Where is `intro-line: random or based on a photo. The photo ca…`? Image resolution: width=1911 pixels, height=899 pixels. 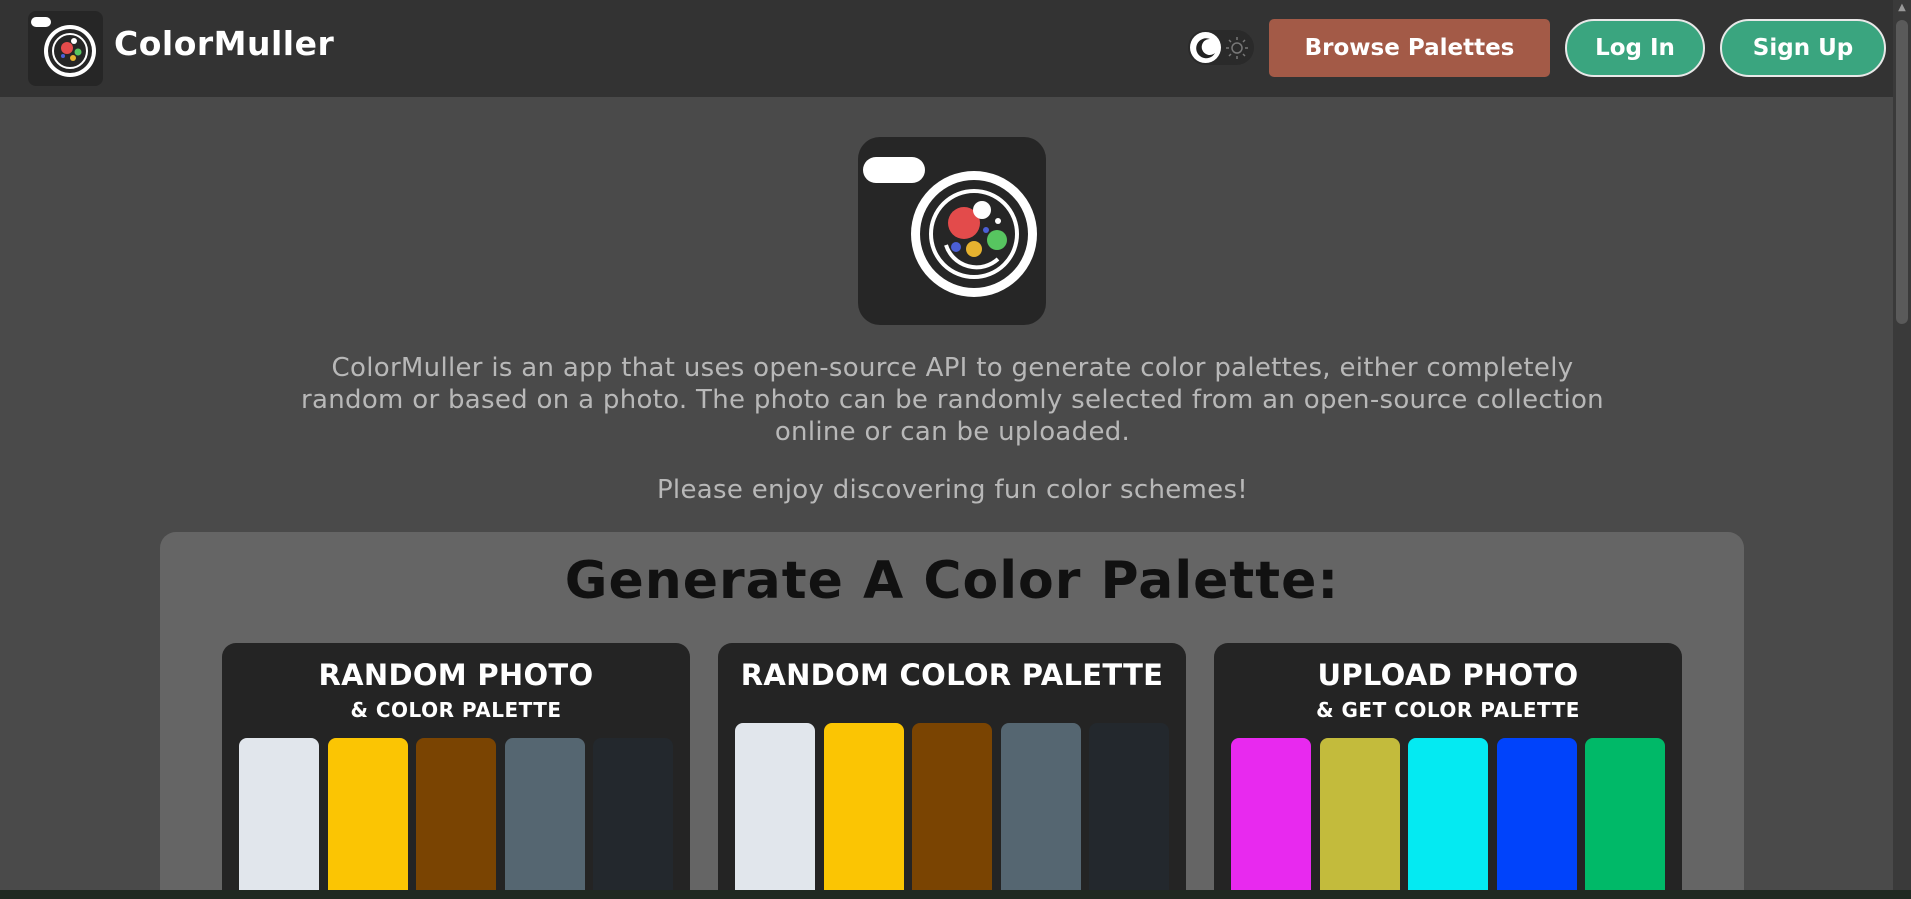 intro-line: random or based on a photo. The photo ca… is located at coordinates (952, 400).